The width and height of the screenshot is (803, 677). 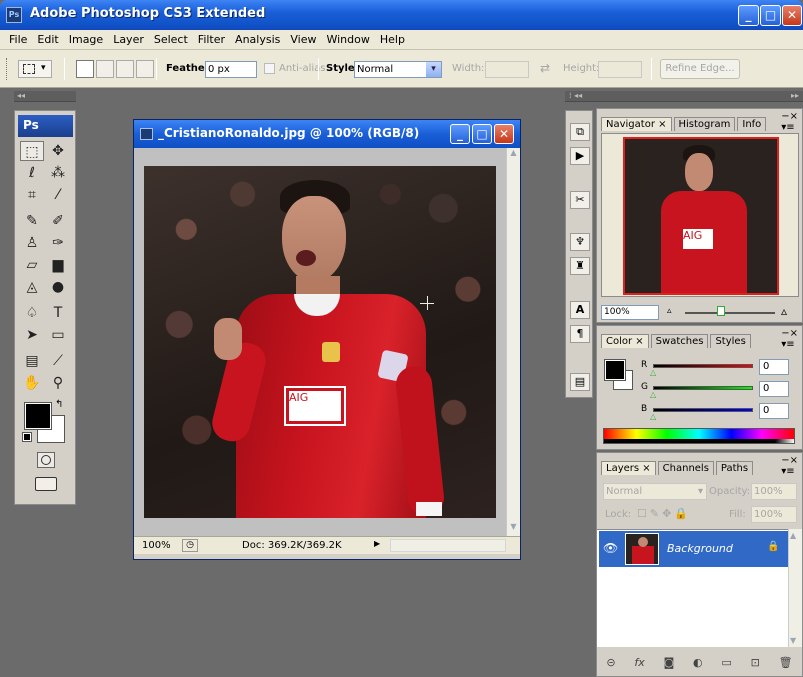 I want to click on status-menu-icon: ◷, so click(x=190, y=545).